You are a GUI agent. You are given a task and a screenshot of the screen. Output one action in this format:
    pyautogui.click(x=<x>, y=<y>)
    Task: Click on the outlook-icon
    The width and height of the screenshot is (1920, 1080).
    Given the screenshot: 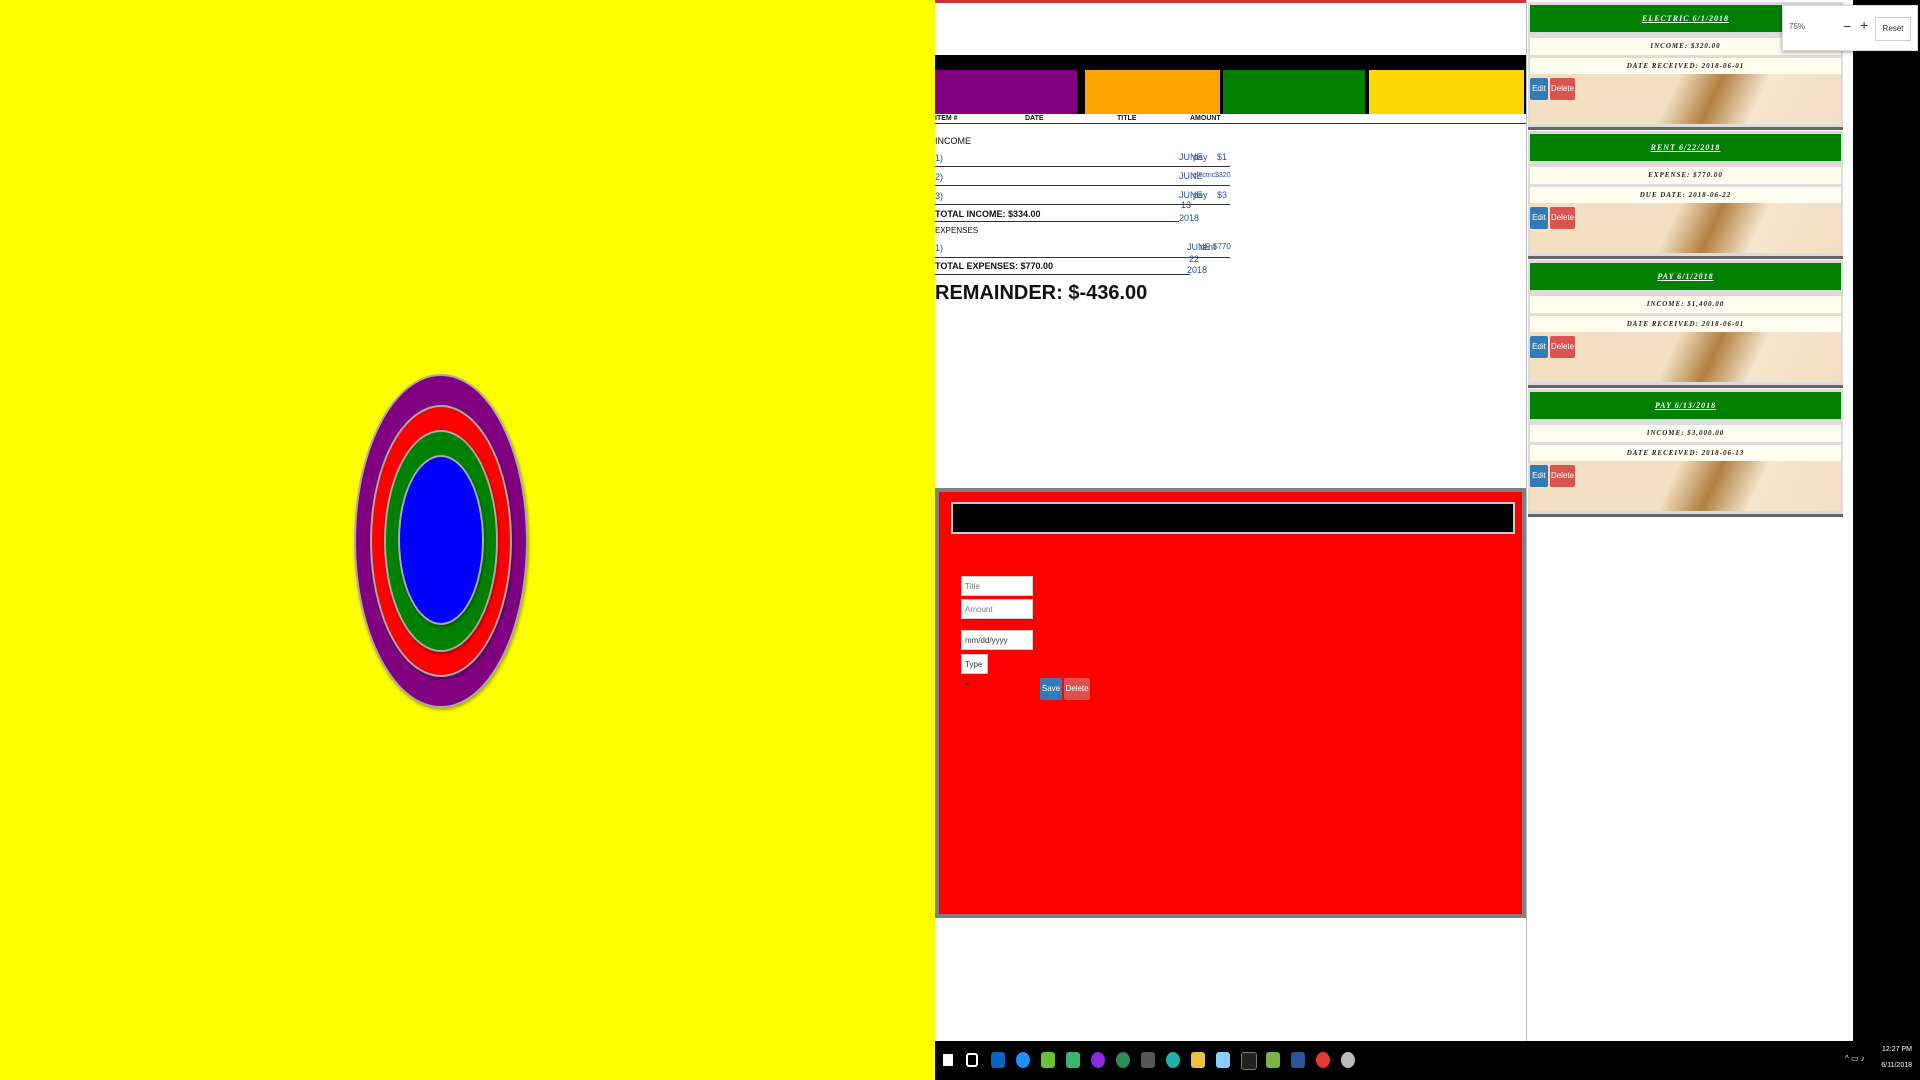 What is the action you would take?
    pyautogui.click(x=998, y=1060)
    